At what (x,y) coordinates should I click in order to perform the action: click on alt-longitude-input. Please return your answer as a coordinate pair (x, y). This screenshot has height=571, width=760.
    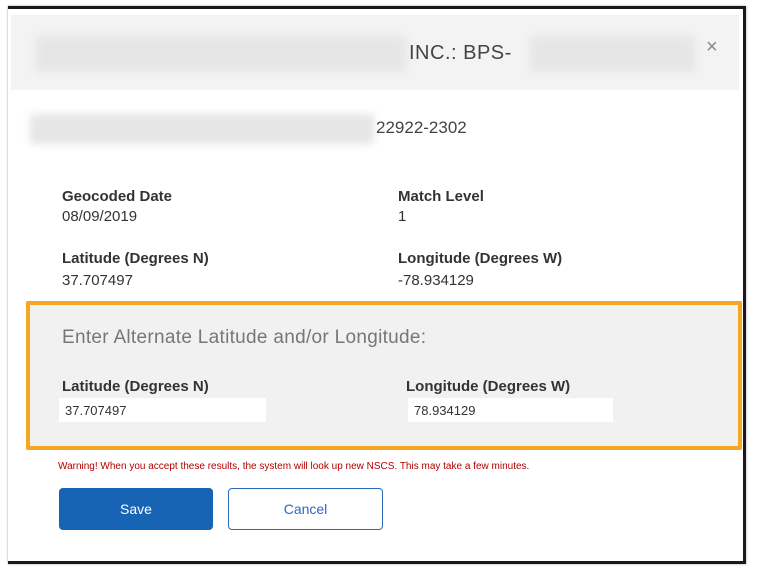
    Looking at the image, I should click on (510, 410).